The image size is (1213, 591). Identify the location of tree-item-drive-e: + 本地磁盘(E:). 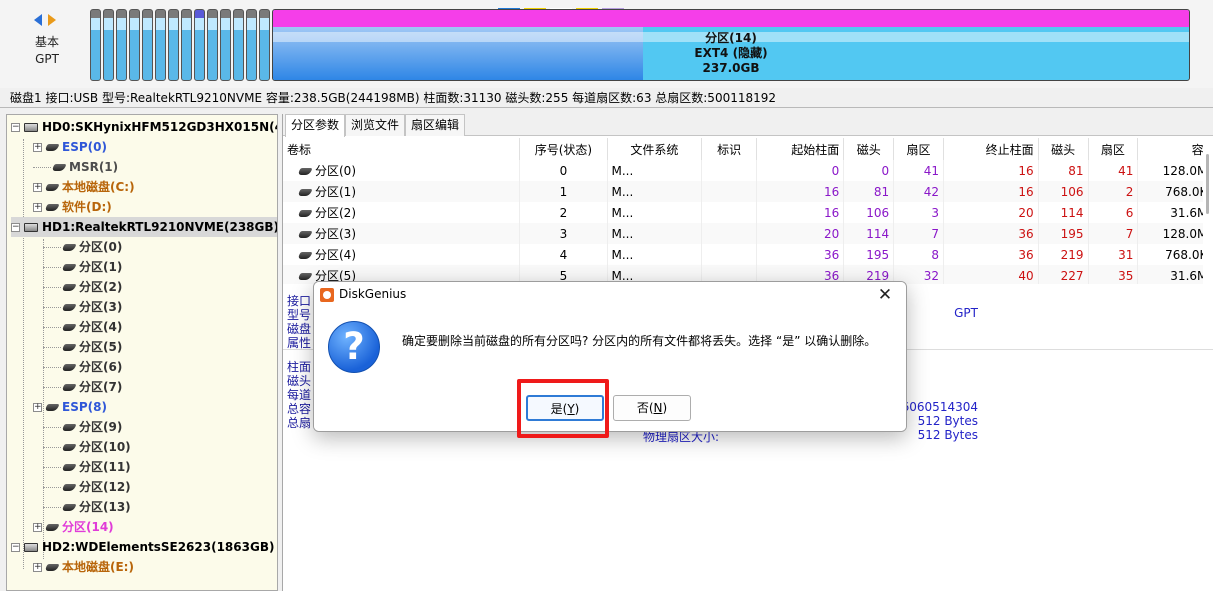
(83, 567).